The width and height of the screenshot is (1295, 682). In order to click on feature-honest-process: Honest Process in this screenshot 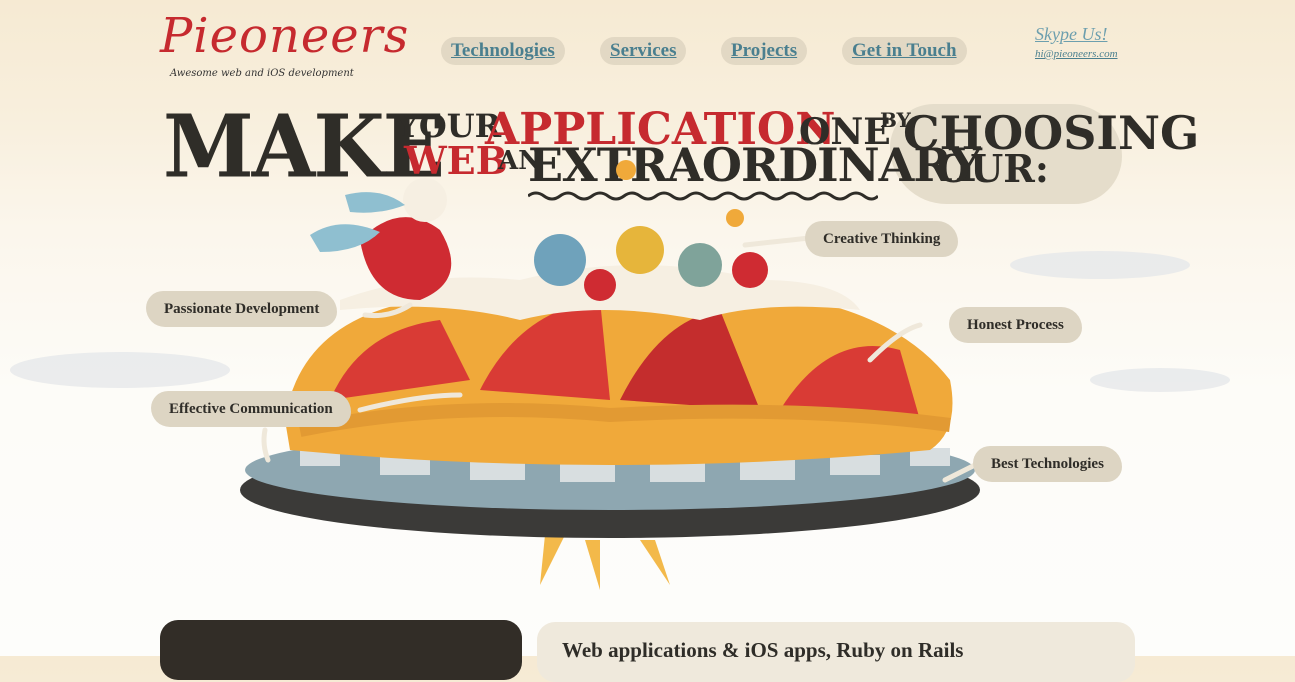, I will do `click(1015, 325)`.